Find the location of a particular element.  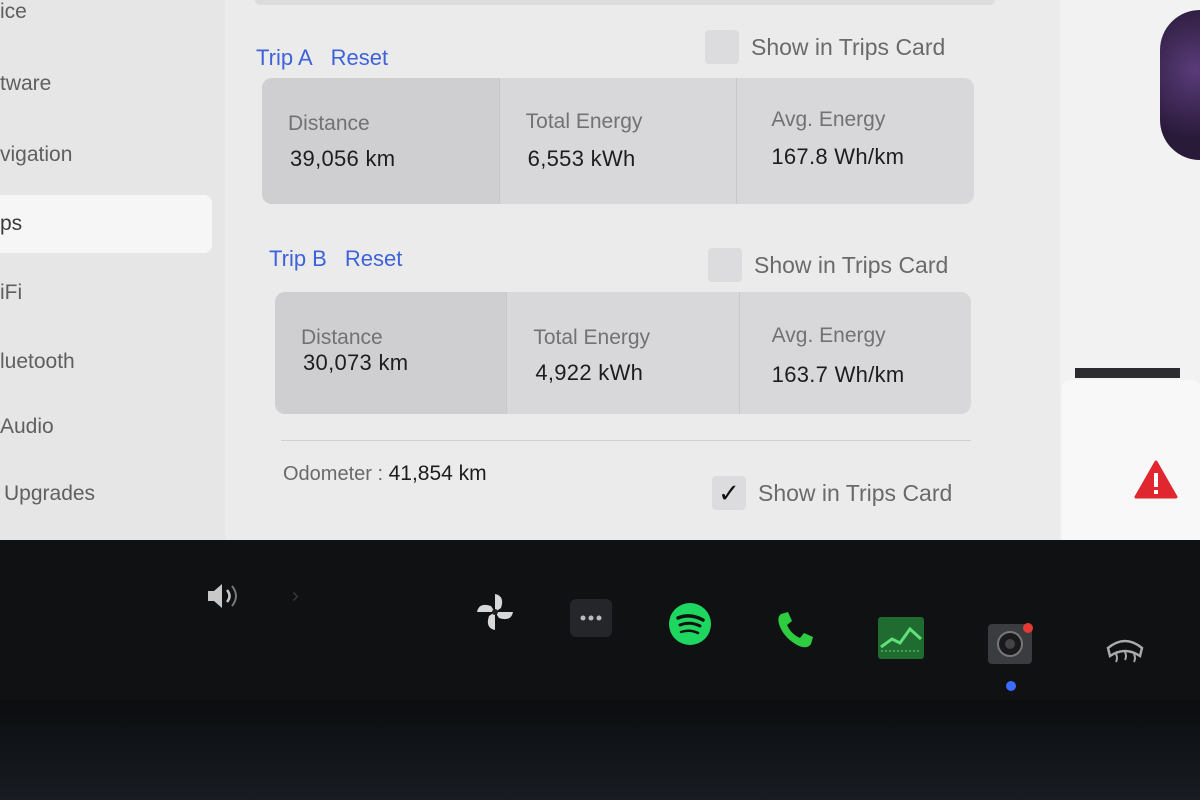

warning-icon is located at coordinates (1156, 480).